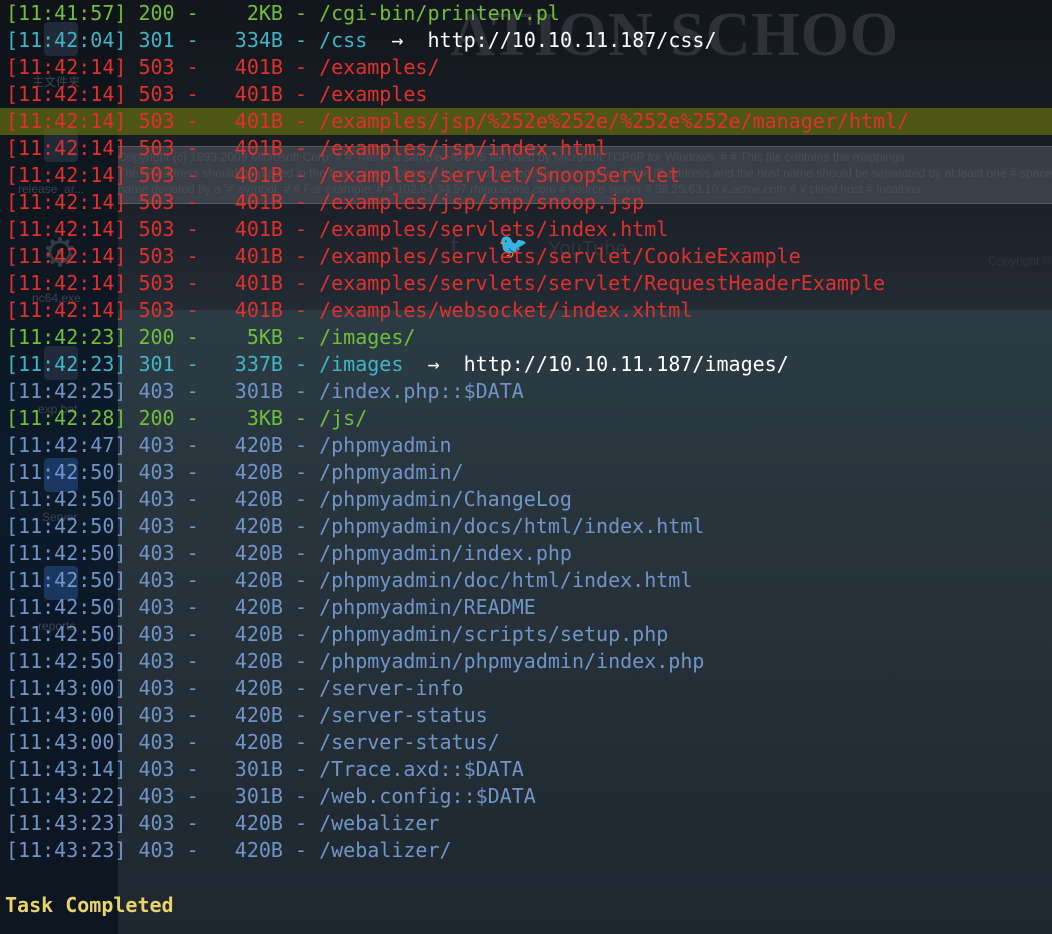  What do you see at coordinates (409, 742) in the screenshot?
I see `log-path: /server-status/` at bounding box center [409, 742].